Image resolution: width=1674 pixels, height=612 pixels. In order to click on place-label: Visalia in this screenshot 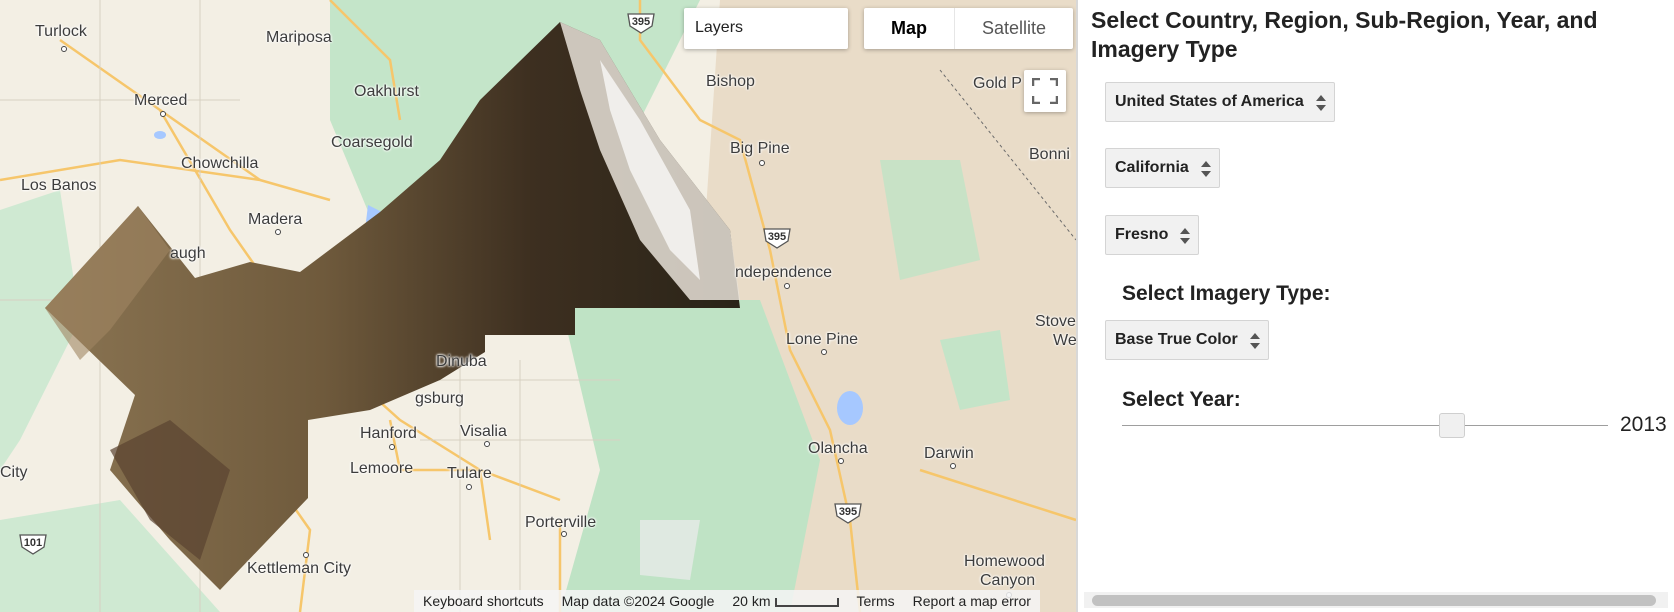, I will do `click(483, 431)`.